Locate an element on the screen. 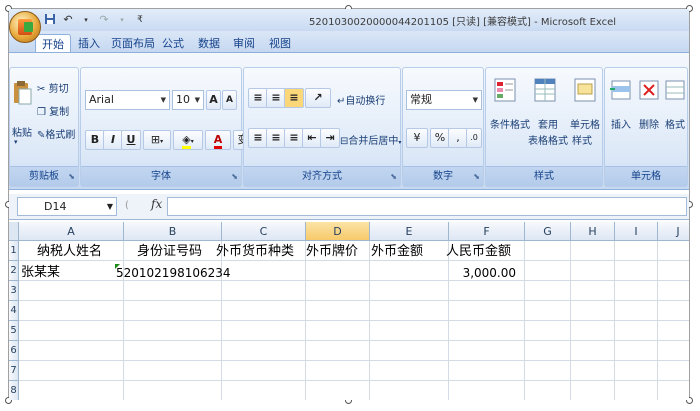  row-header-6: 6 is located at coordinates (14, 351).